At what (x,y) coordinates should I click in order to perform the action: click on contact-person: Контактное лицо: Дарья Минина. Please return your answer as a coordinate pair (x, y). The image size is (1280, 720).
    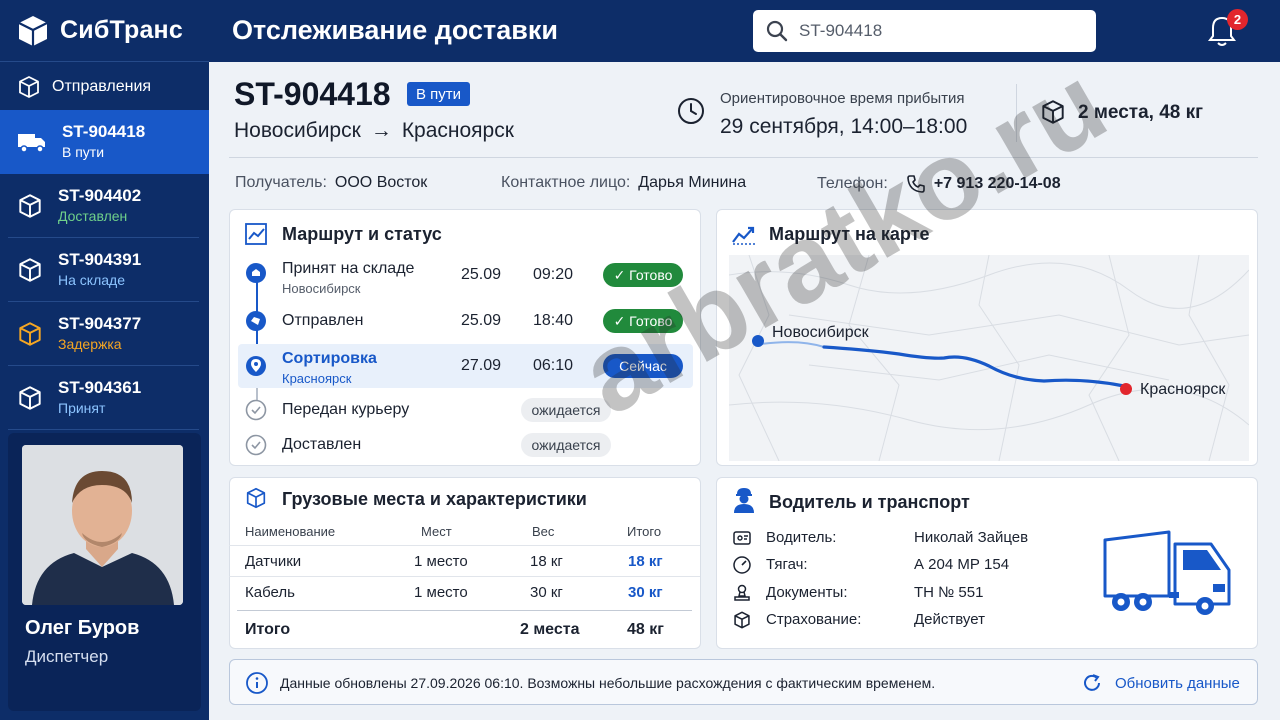
    Looking at the image, I should click on (623, 183).